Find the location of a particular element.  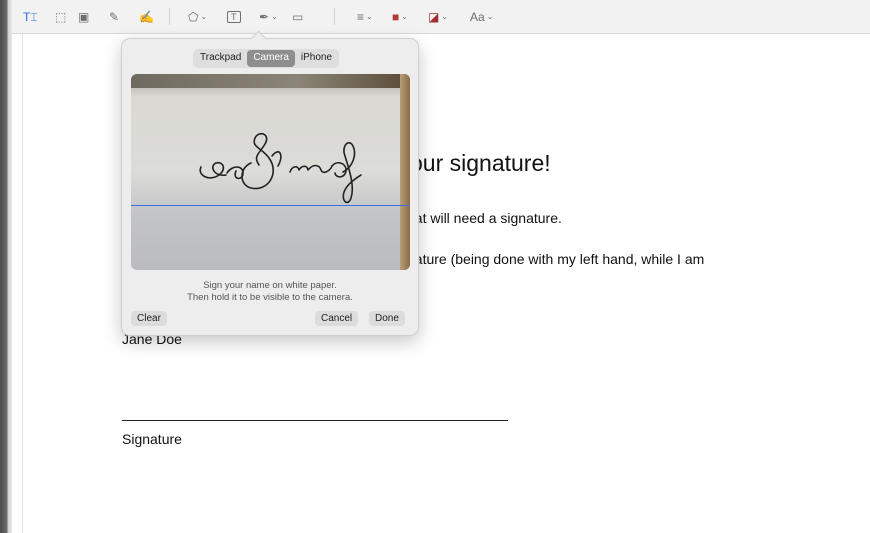

text-box-icon: T is located at coordinates (234, 17).